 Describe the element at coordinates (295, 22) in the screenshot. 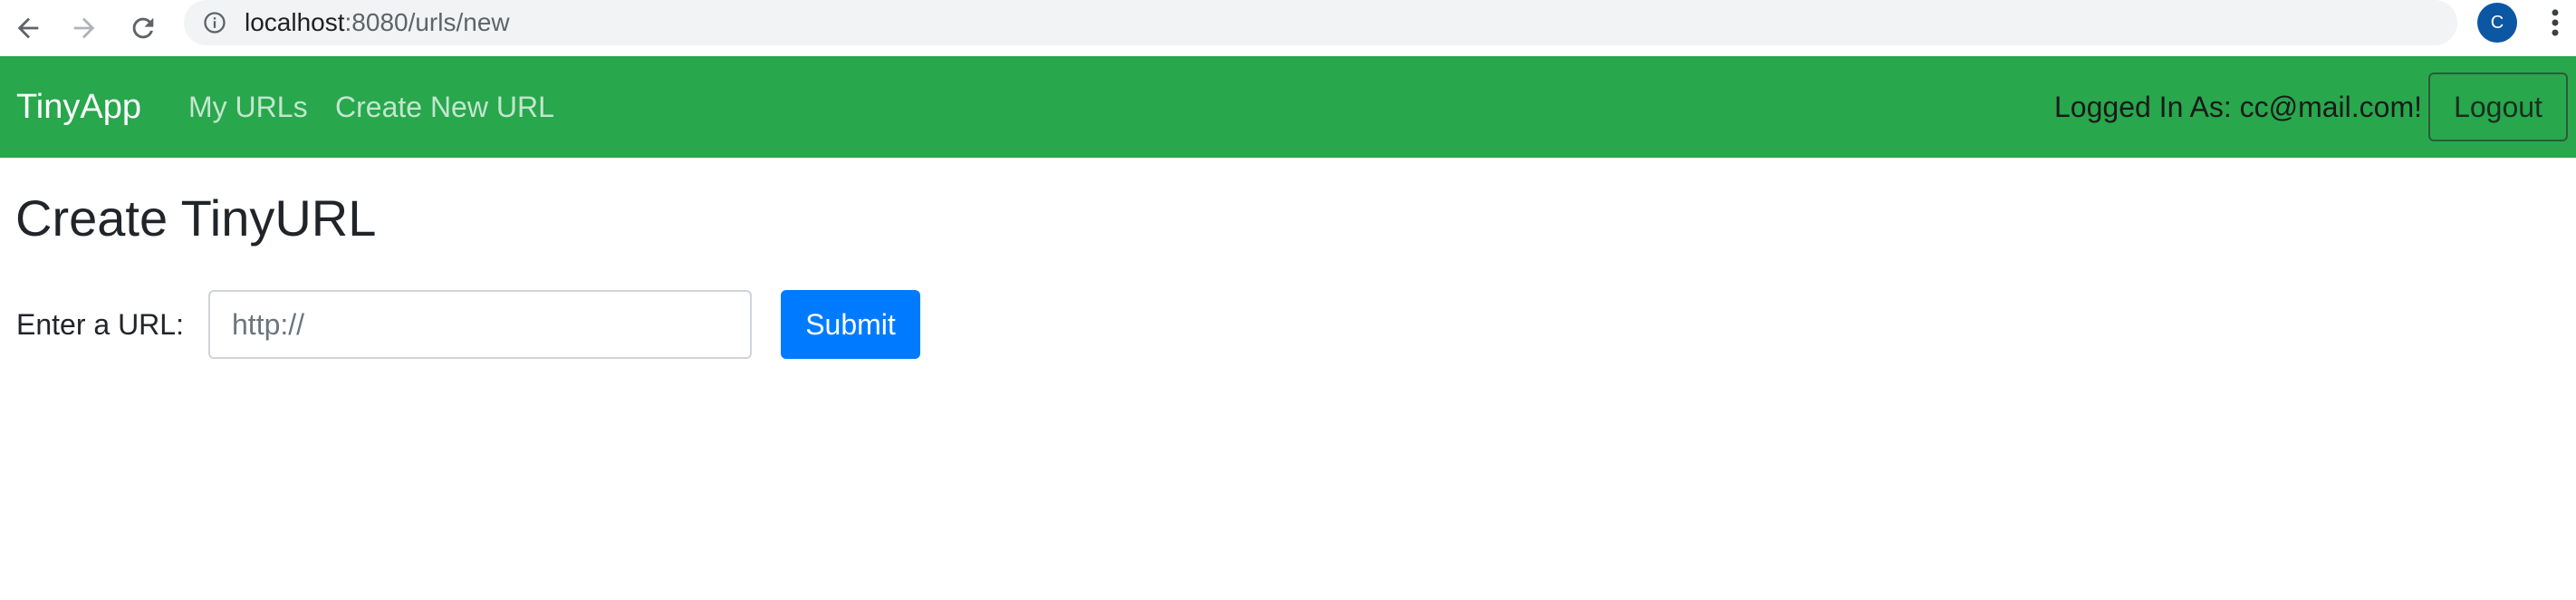

I see `url-host: localhost` at that location.